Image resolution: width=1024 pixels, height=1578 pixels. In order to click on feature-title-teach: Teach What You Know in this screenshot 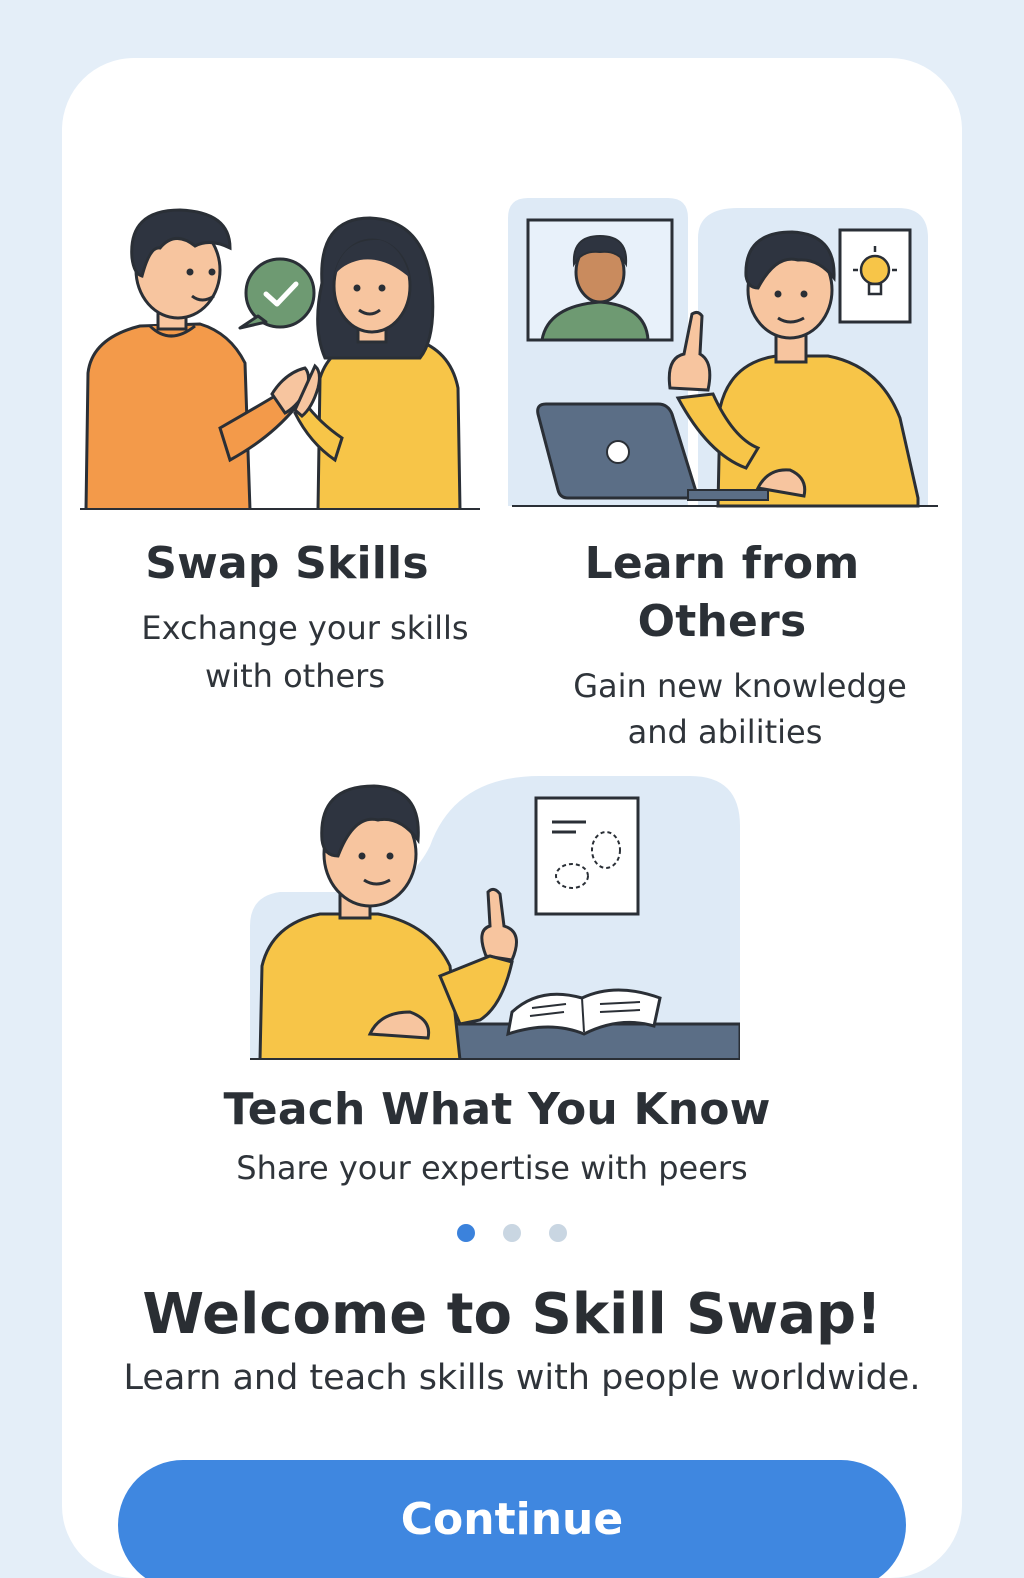, I will do `click(497, 1109)`.